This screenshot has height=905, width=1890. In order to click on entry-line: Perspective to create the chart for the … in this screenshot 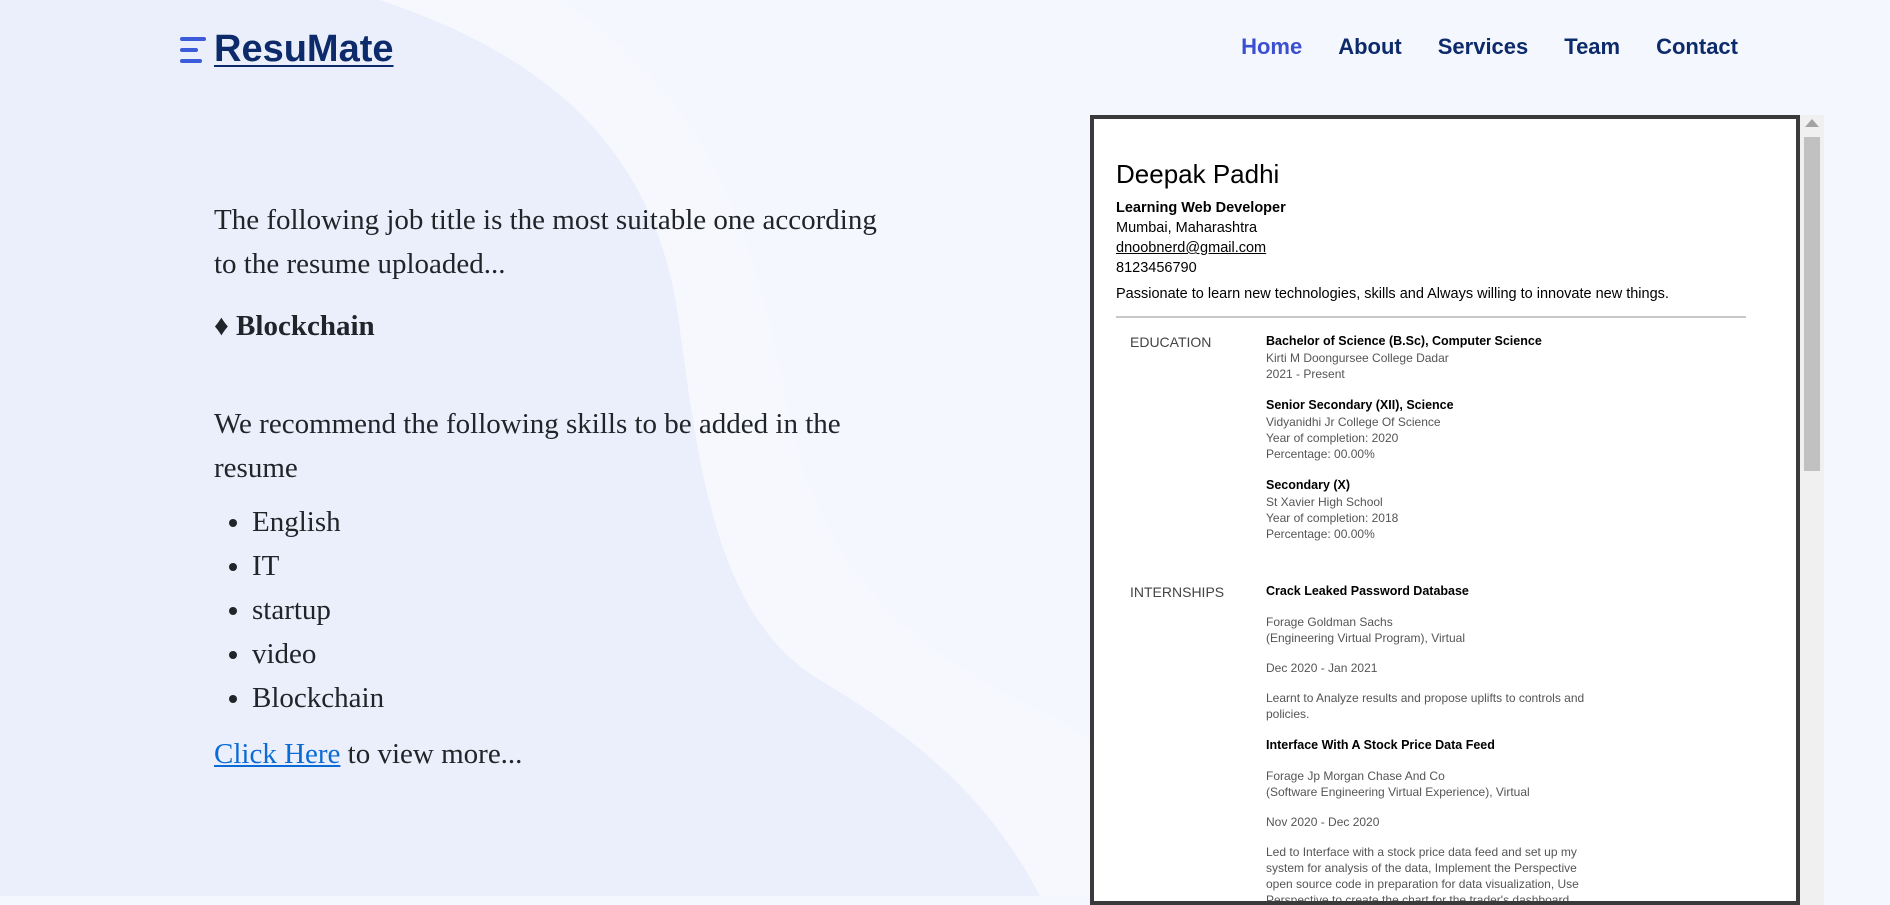, I will do `click(1419, 899)`.